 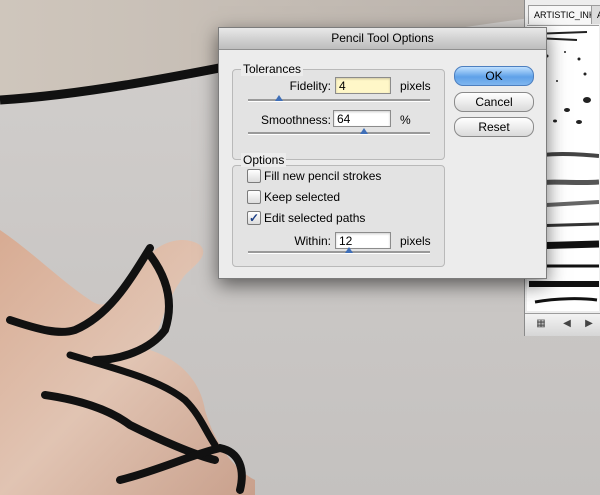 What do you see at coordinates (339, 133) in the screenshot?
I see `smoothness-slider-track` at bounding box center [339, 133].